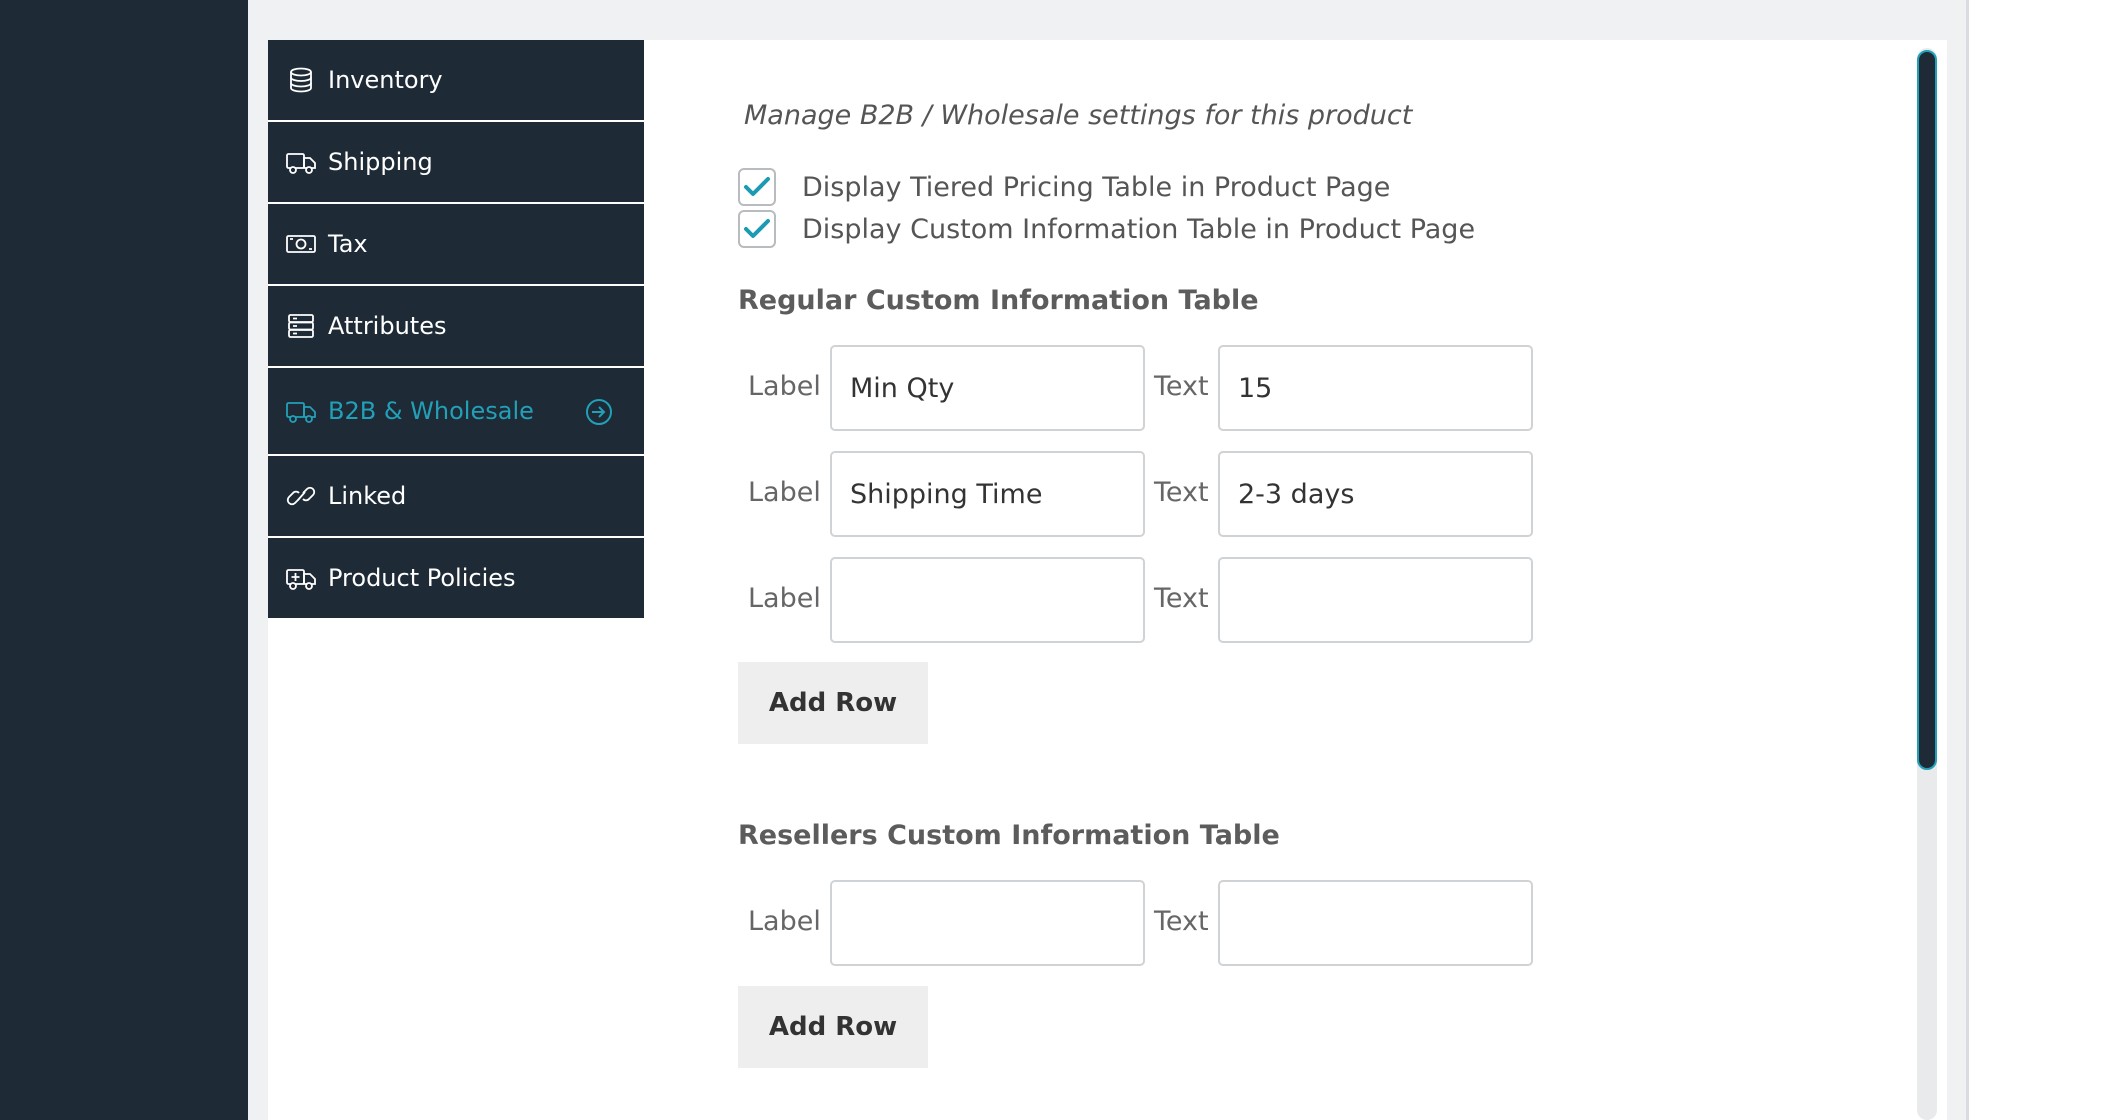  Describe the element at coordinates (431, 411) in the screenshot. I see `tab-label: B2B & Wholesale` at that location.